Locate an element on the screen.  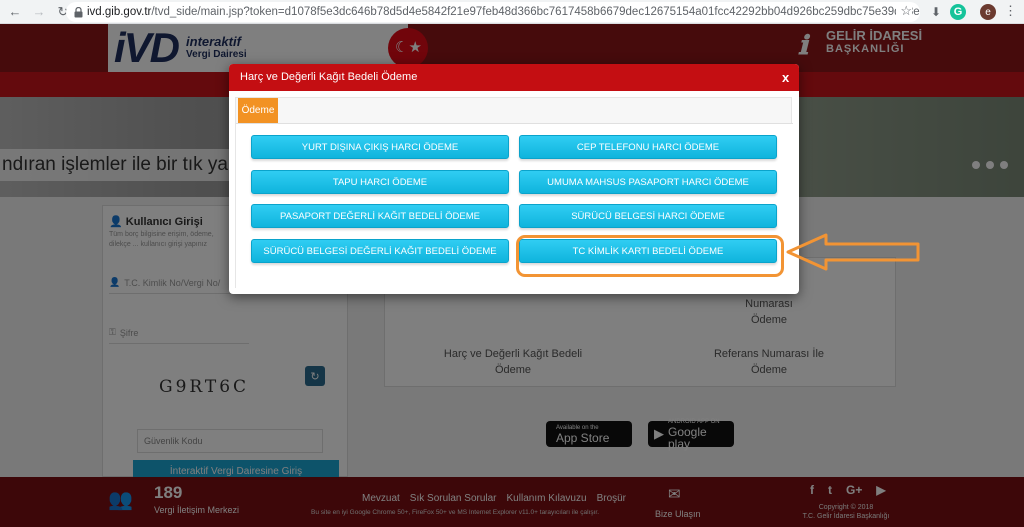
profile-avatar: e is located at coordinates (988, 12).